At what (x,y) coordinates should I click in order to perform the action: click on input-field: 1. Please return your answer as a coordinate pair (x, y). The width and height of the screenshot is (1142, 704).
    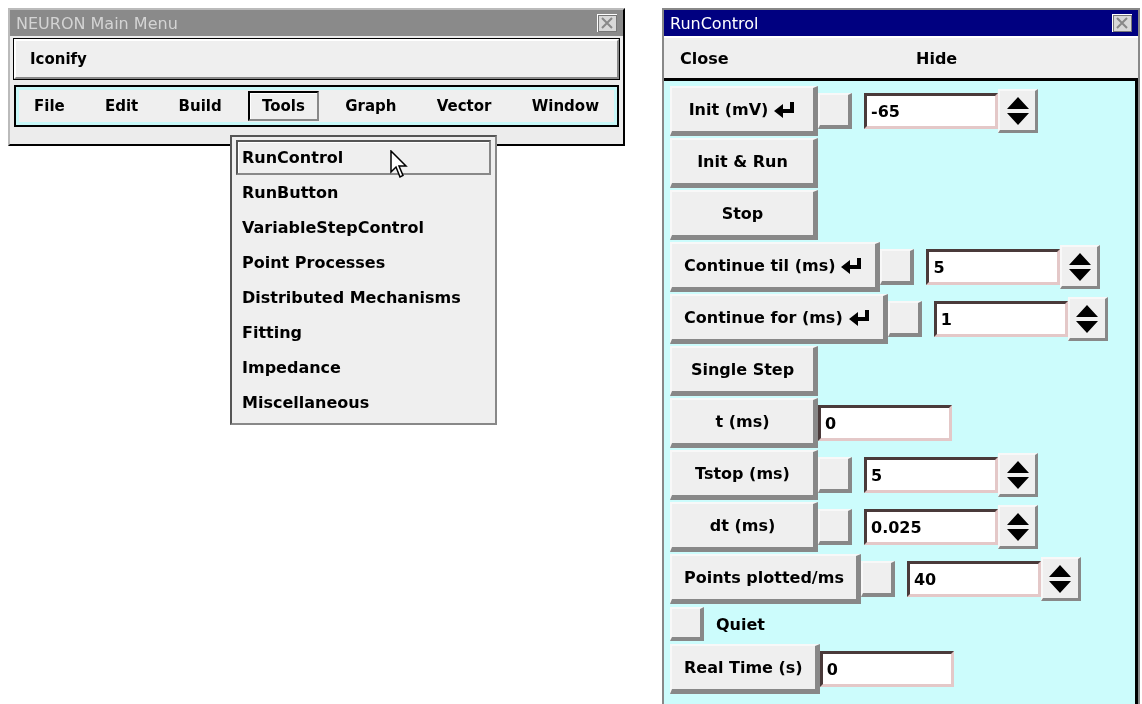
    Looking at the image, I should click on (1000, 319).